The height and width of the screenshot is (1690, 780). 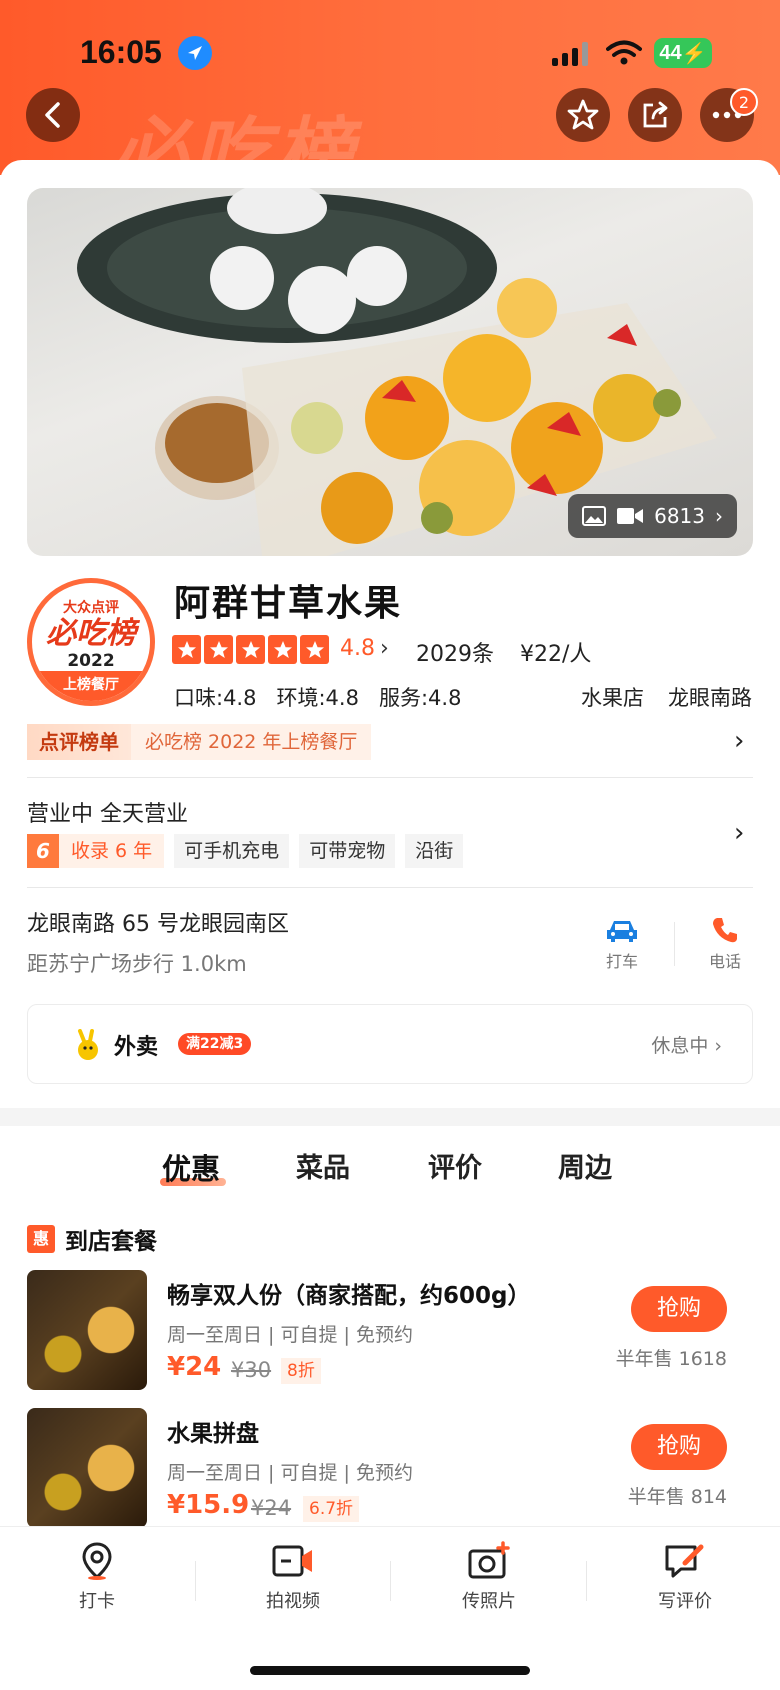 What do you see at coordinates (213, 1434) in the screenshot?
I see `deal-title: 水果拼盘` at bounding box center [213, 1434].